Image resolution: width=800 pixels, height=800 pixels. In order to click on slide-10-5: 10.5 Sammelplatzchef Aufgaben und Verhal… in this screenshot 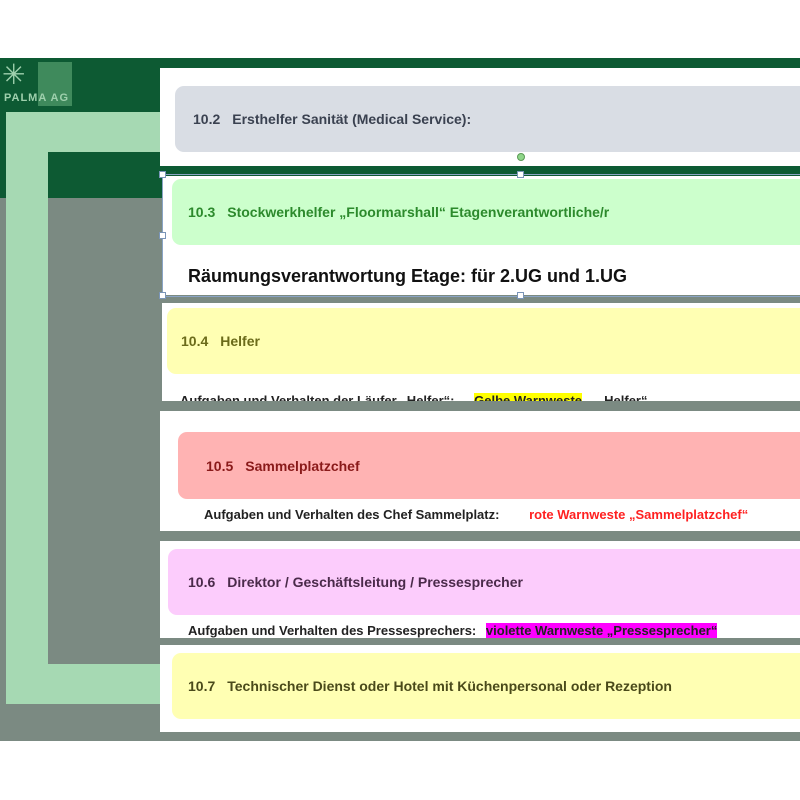, I will do `click(480, 471)`.